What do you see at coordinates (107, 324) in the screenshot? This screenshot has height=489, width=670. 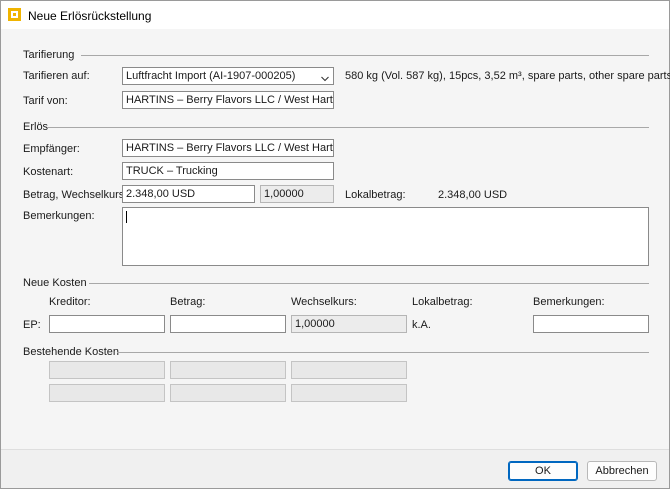 I see `kreditor-input` at bounding box center [107, 324].